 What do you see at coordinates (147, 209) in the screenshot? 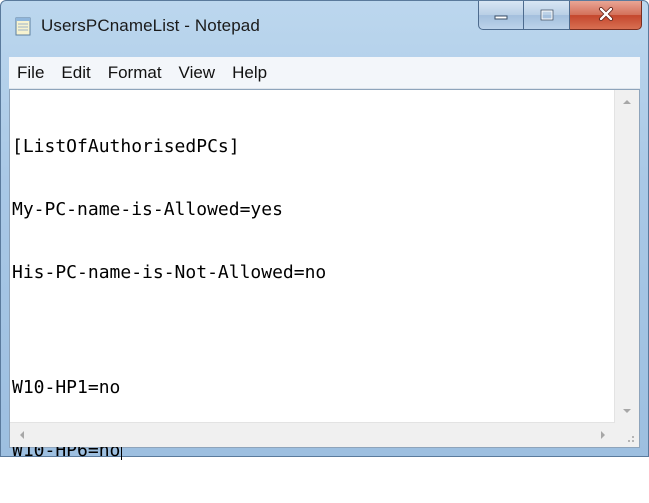
I see `text-line: My-PC-name-is-Allowed=yes` at bounding box center [147, 209].